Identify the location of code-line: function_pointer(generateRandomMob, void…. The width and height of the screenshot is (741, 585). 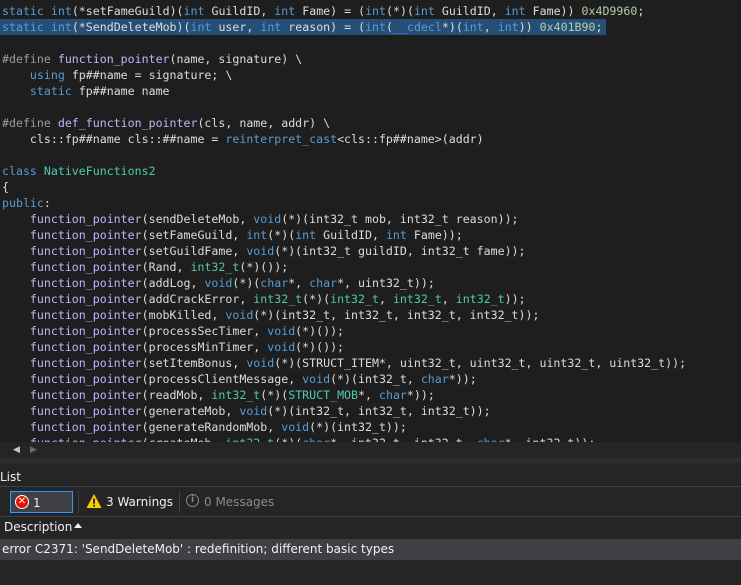
(204, 427).